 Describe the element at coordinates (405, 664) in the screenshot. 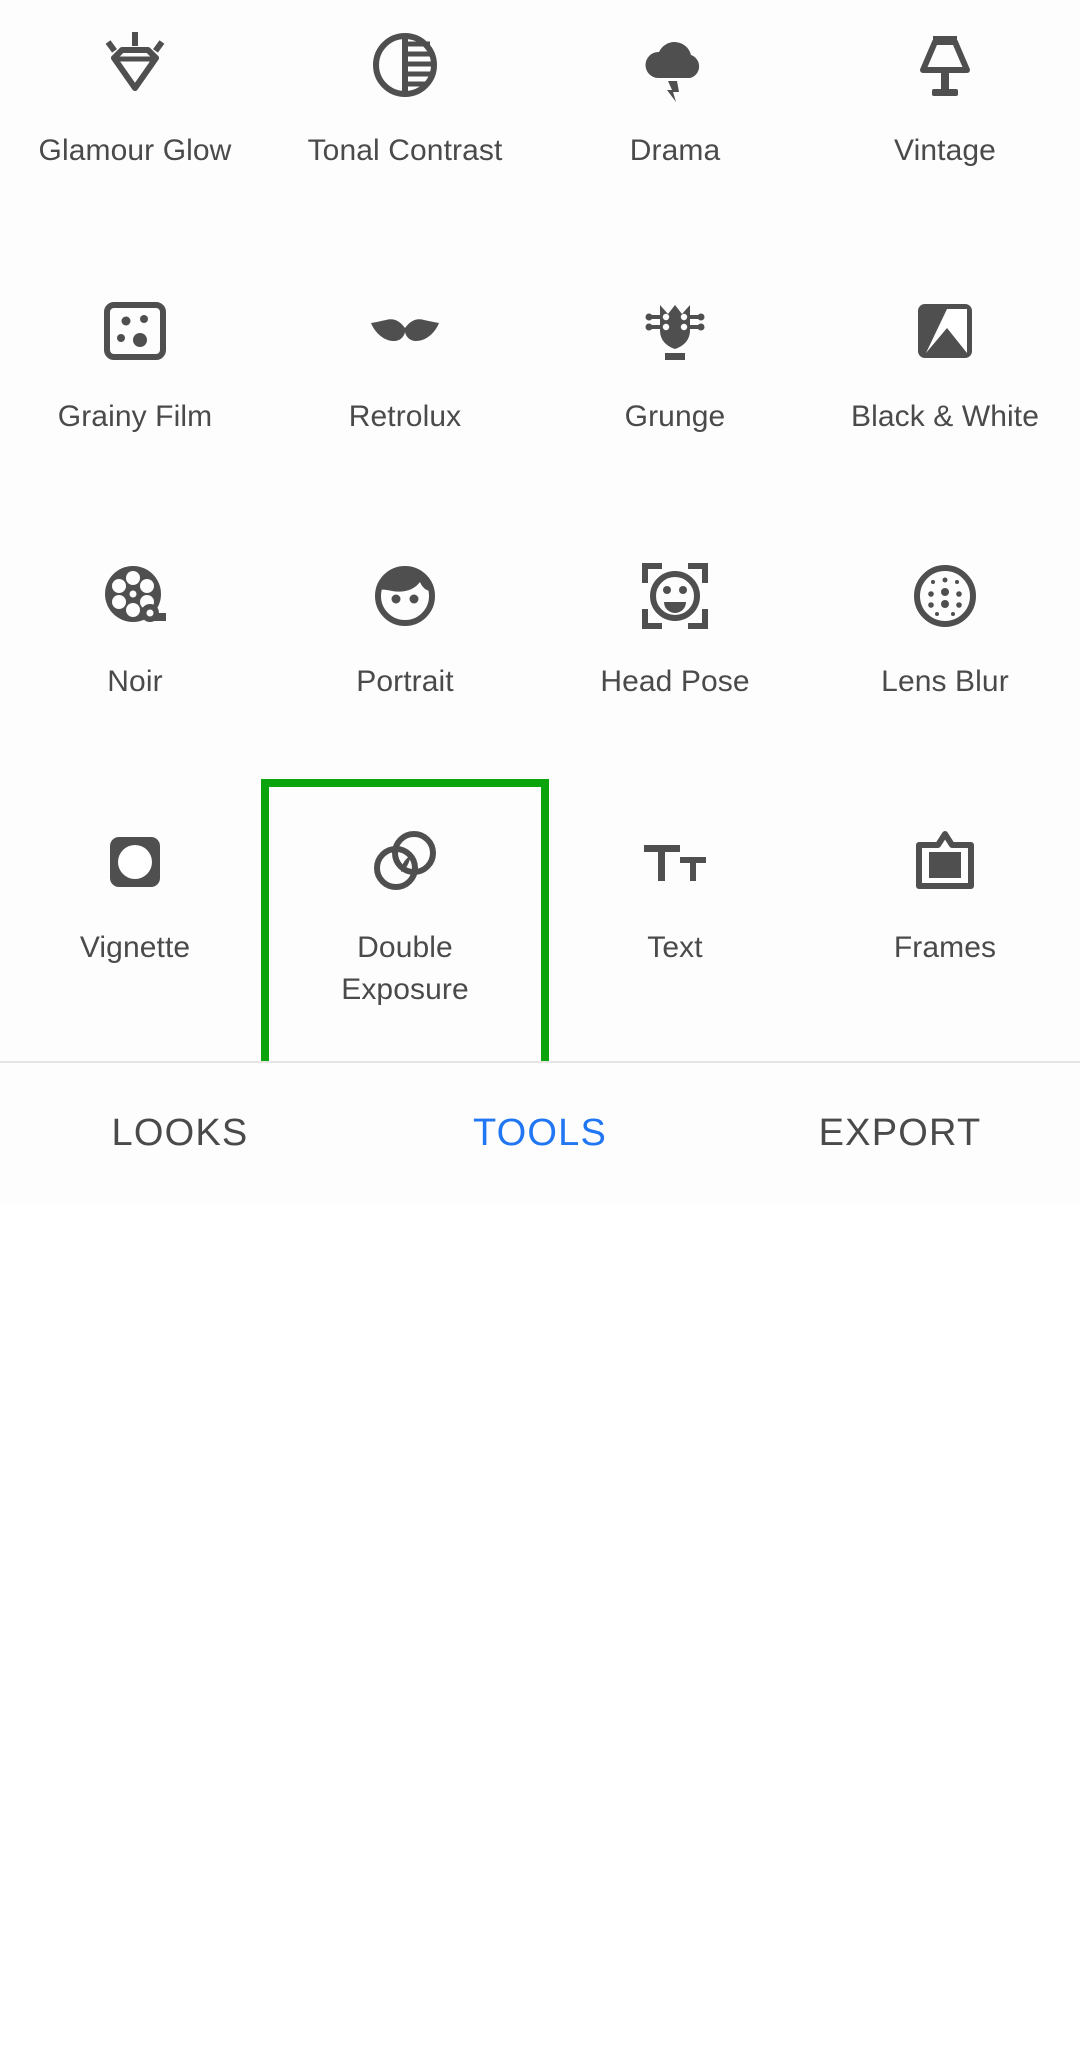

I see `tool-item-portrait: Portrait` at that location.